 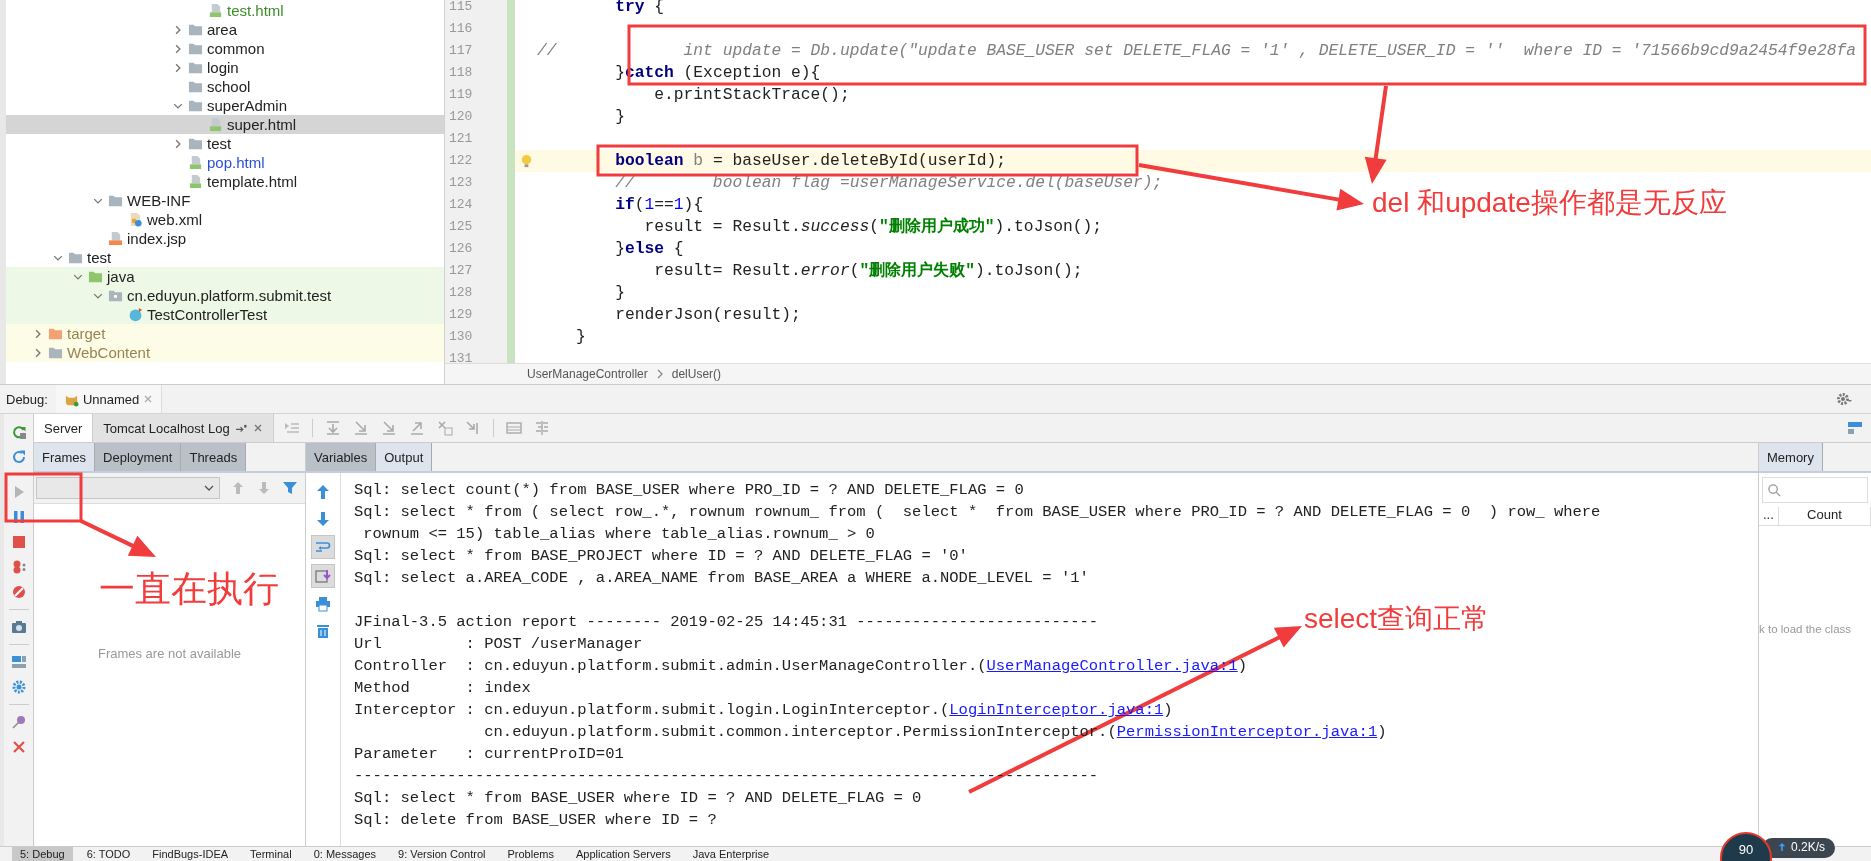 What do you see at coordinates (225, 48) in the screenshot?
I see `tree-item: common` at bounding box center [225, 48].